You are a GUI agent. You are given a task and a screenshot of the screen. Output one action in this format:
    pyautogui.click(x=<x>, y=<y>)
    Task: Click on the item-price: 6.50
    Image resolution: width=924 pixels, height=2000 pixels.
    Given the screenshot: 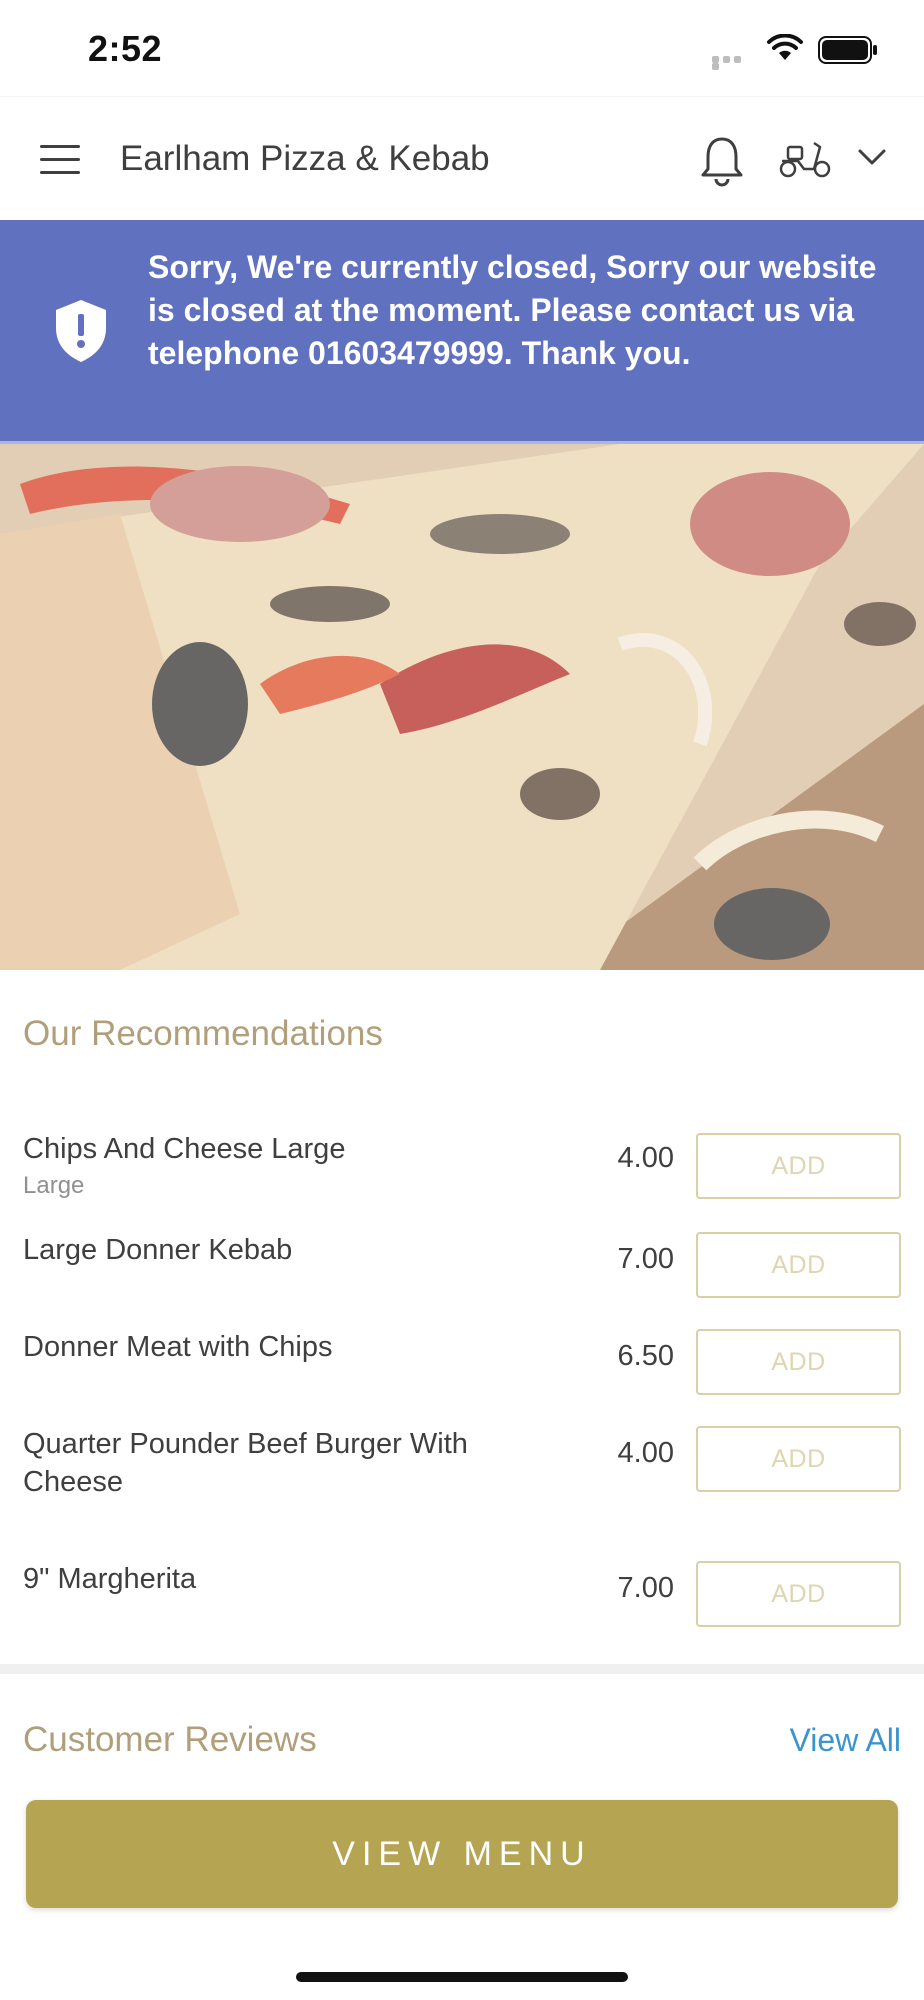 What is the action you would take?
    pyautogui.click(x=645, y=1356)
    